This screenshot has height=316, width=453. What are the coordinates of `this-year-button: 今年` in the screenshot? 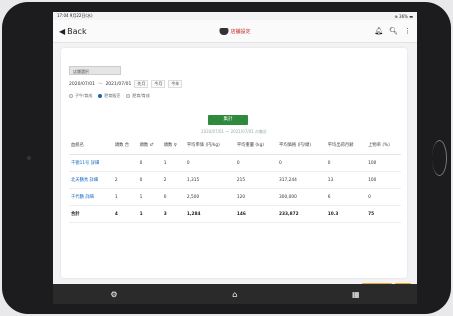 It's located at (175, 84).